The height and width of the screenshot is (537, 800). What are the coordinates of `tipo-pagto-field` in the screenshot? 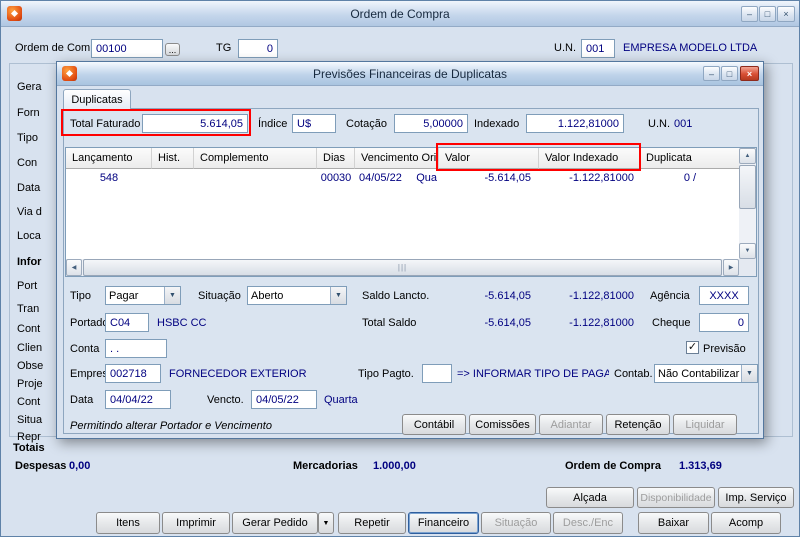 It's located at (437, 373).